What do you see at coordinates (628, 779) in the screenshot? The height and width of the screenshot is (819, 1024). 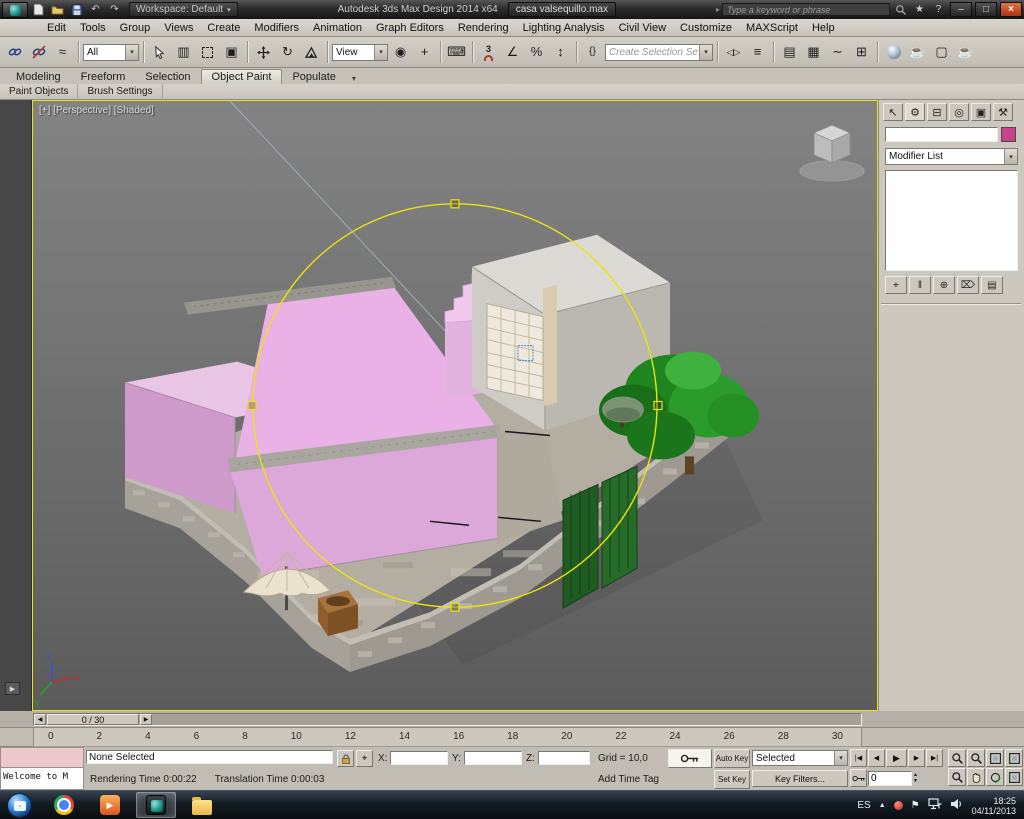 I see `add-time-tag: Add Time Tag` at bounding box center [628, 779].